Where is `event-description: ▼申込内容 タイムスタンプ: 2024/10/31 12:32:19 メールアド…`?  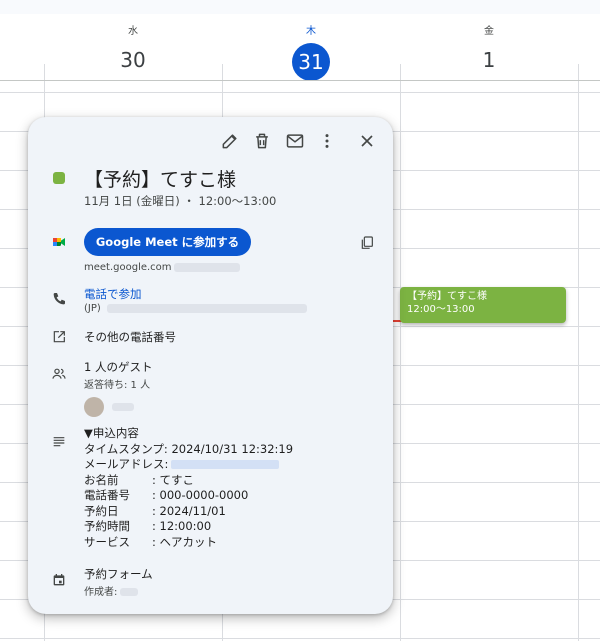
event-description: ▼申込内容 タイムスタンプ: 2024/10/31 12:32:19 メールアド… is located at coordinates (188, 488).